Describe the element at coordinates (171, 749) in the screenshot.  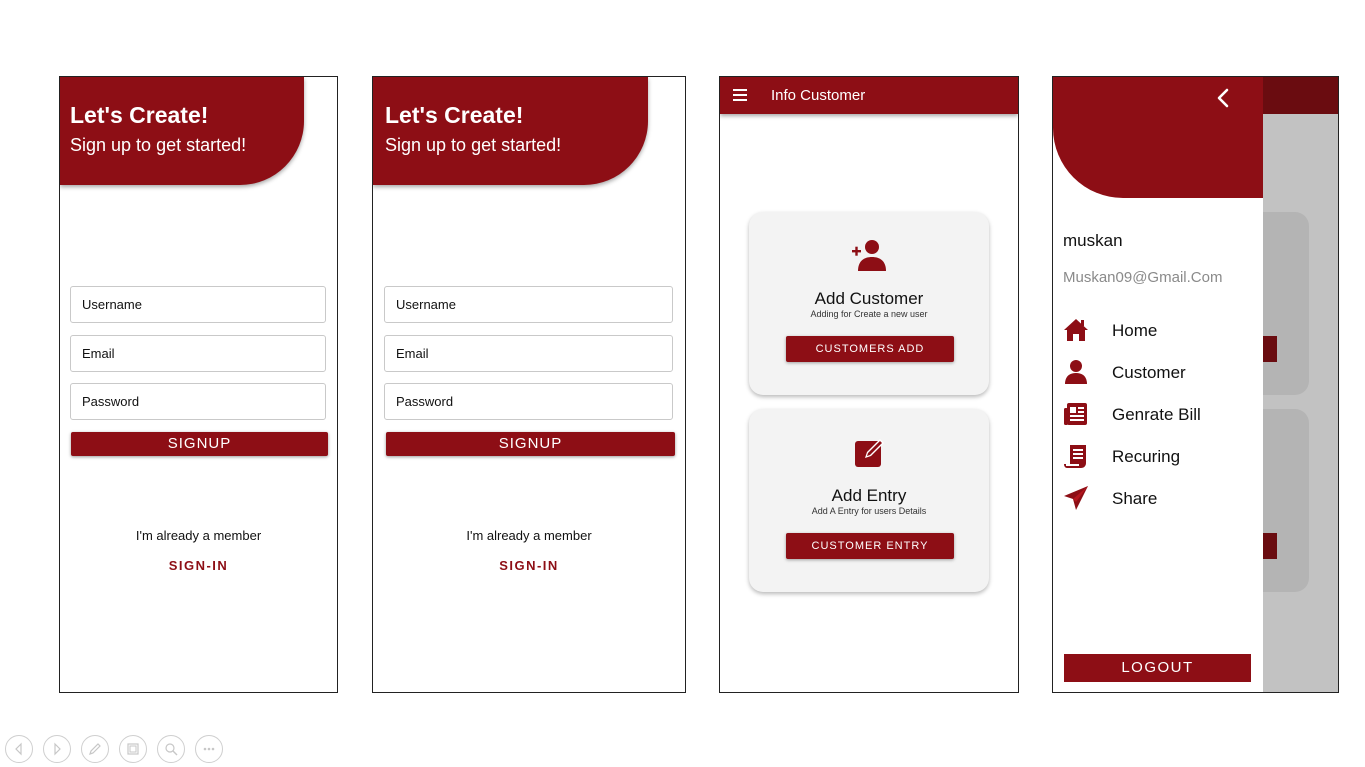
I see `zoom-icon` at that location.